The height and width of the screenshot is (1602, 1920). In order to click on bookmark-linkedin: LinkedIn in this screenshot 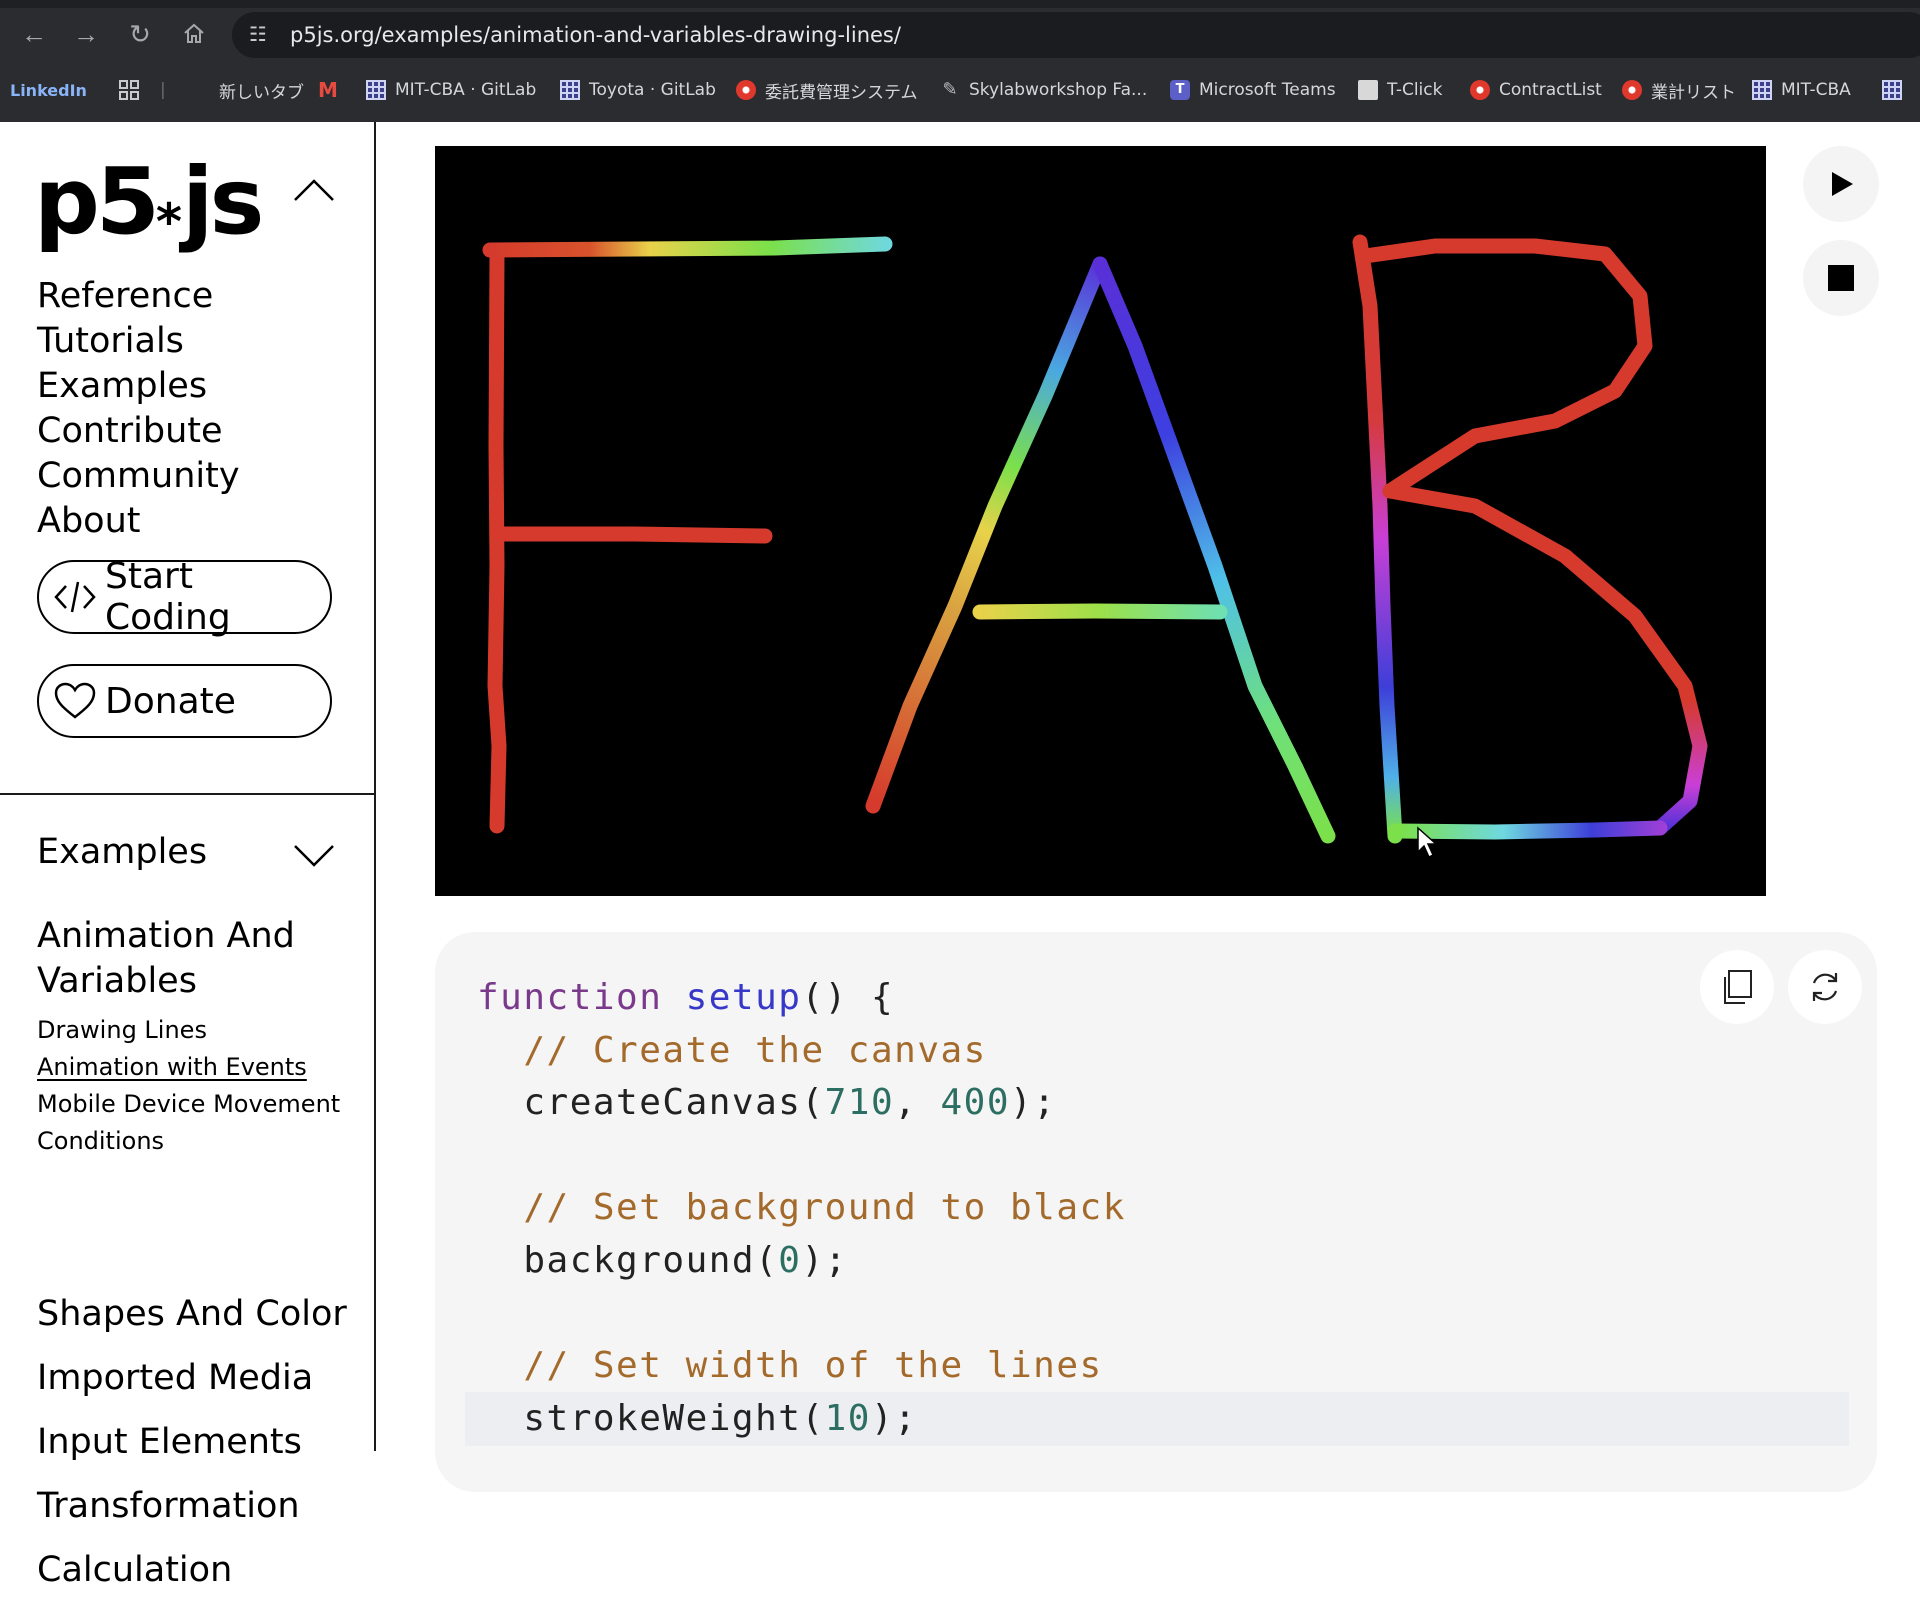, I will do `click(48, 90)`.